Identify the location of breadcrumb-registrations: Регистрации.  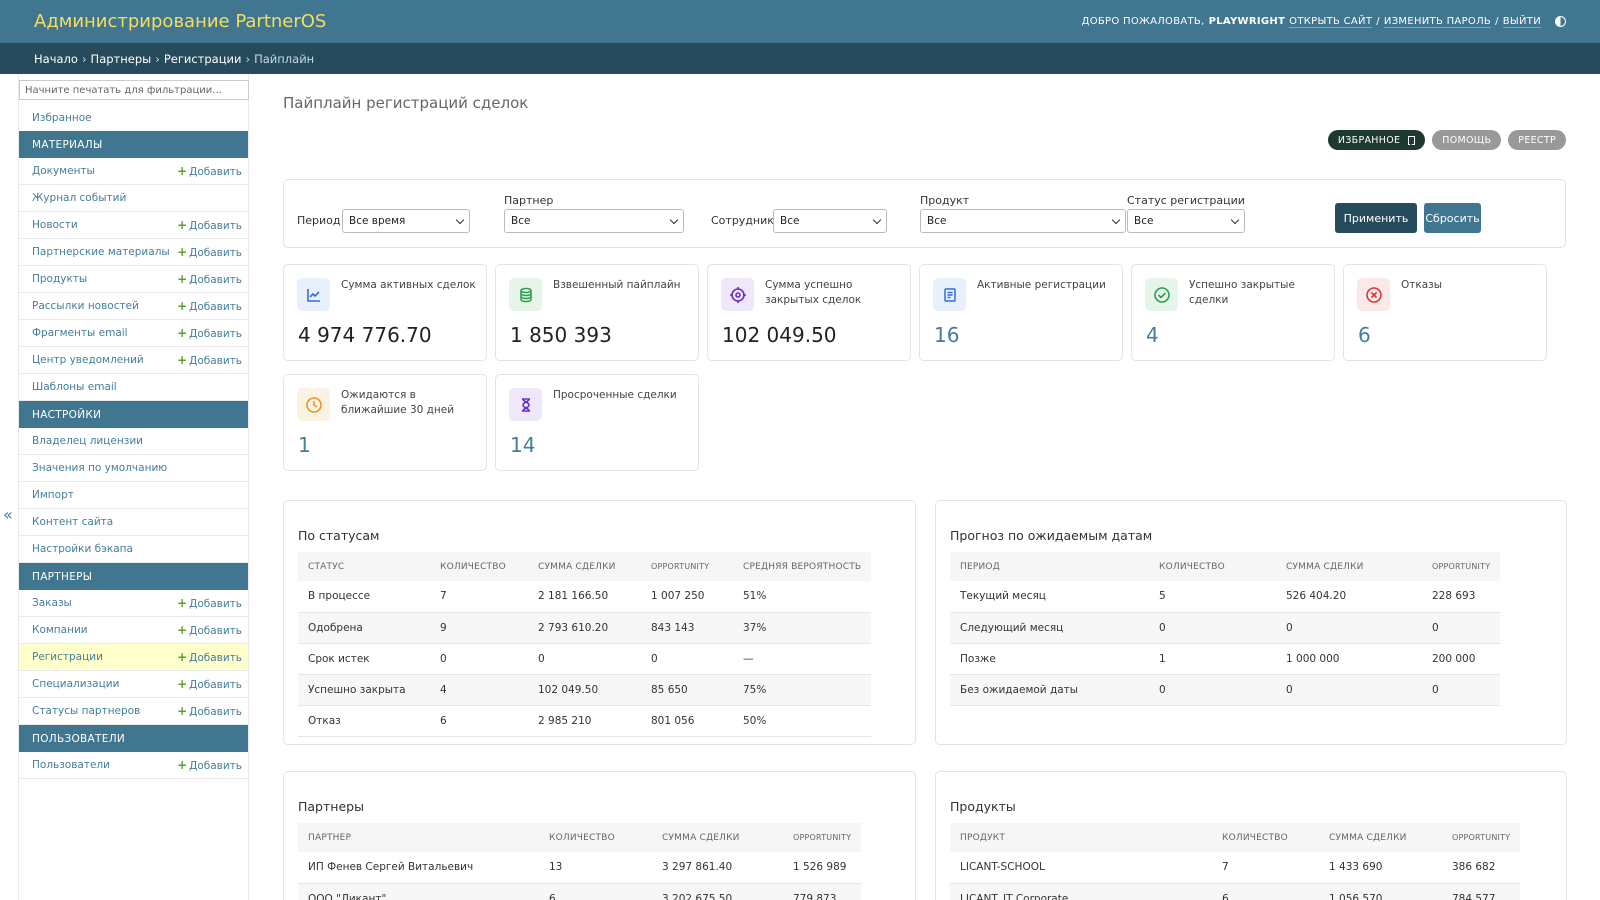
(203, 59).